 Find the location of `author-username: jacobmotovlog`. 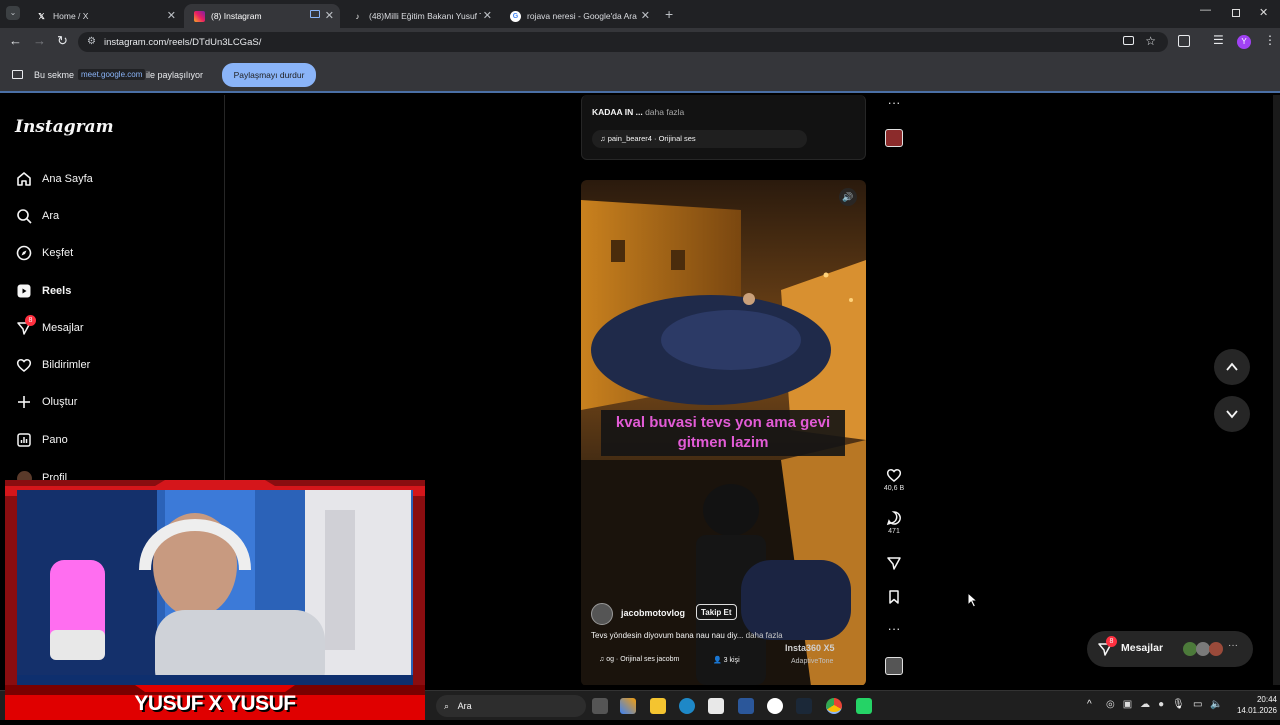

author-username: jacobmotovlog is located at coordinates (653, 613).